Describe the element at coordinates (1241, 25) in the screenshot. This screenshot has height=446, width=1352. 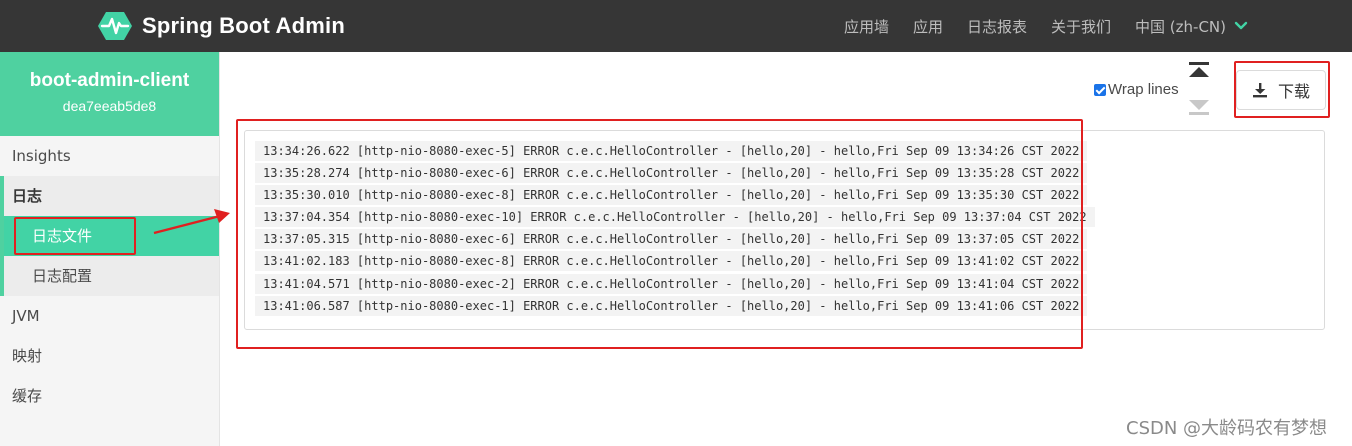
I see `chevron-down-icon` at that location.